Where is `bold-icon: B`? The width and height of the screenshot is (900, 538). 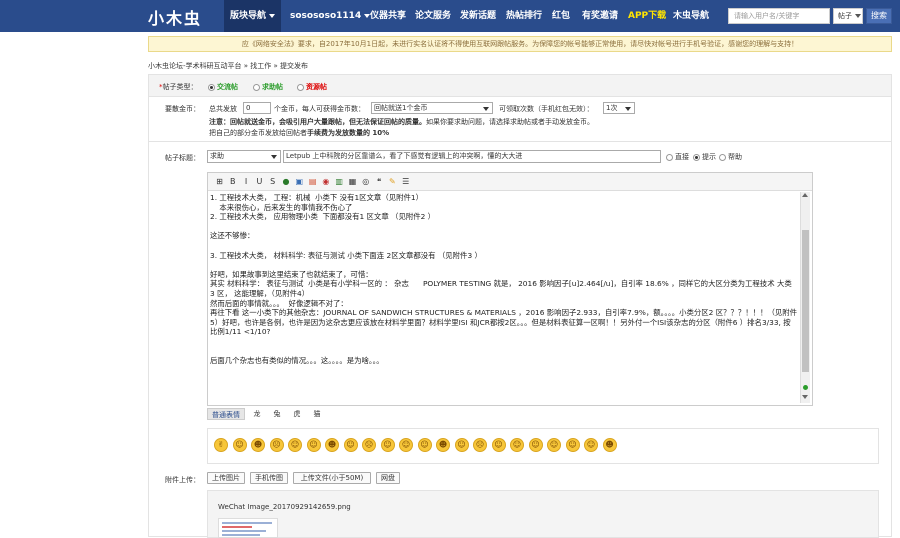
bold-icon: B is located at coordinates (232, 181).